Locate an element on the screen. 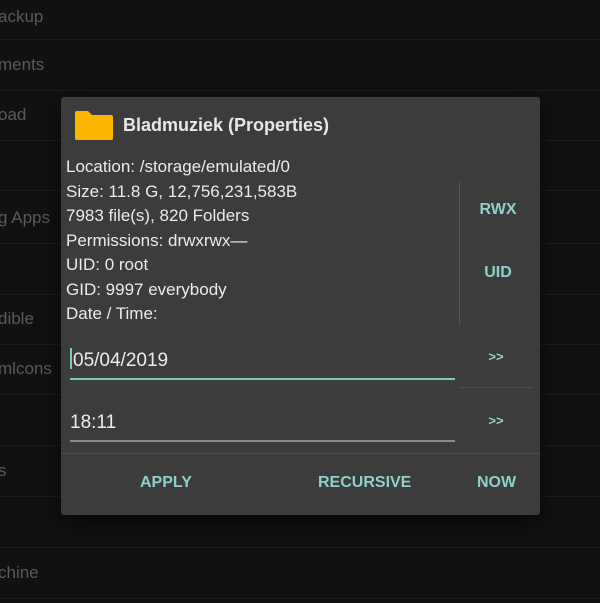 The height and width of the screenshot is (603, 600). gid-text: GID: 9997 everybody is located at coordinates (146, 289).